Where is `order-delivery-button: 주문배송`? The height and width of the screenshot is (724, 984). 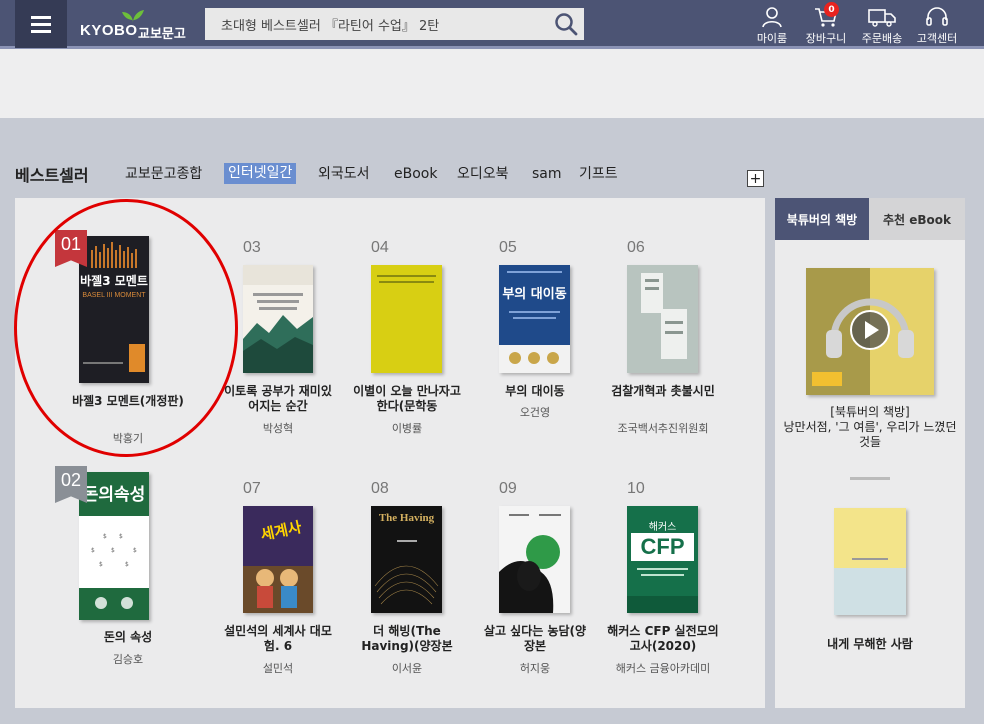 order-delivery-button: 주문배송 is located at coordinates (882, 24).